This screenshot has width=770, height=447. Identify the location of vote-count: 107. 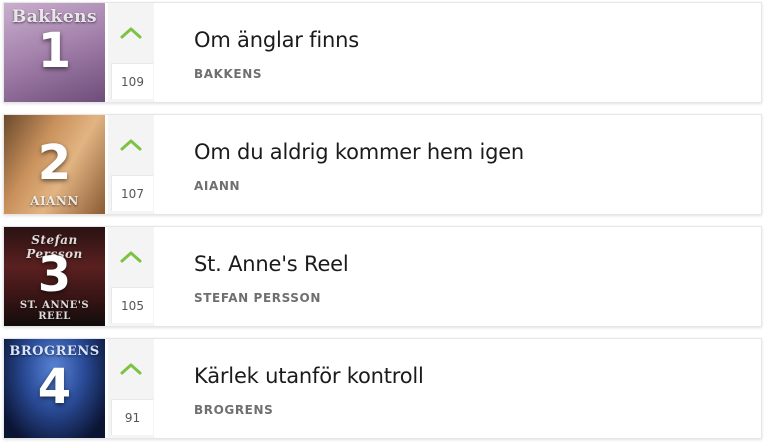
(132, 193).